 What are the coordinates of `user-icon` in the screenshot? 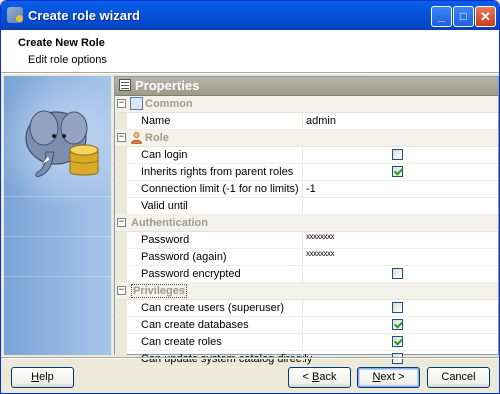 It's located at (136, 137).